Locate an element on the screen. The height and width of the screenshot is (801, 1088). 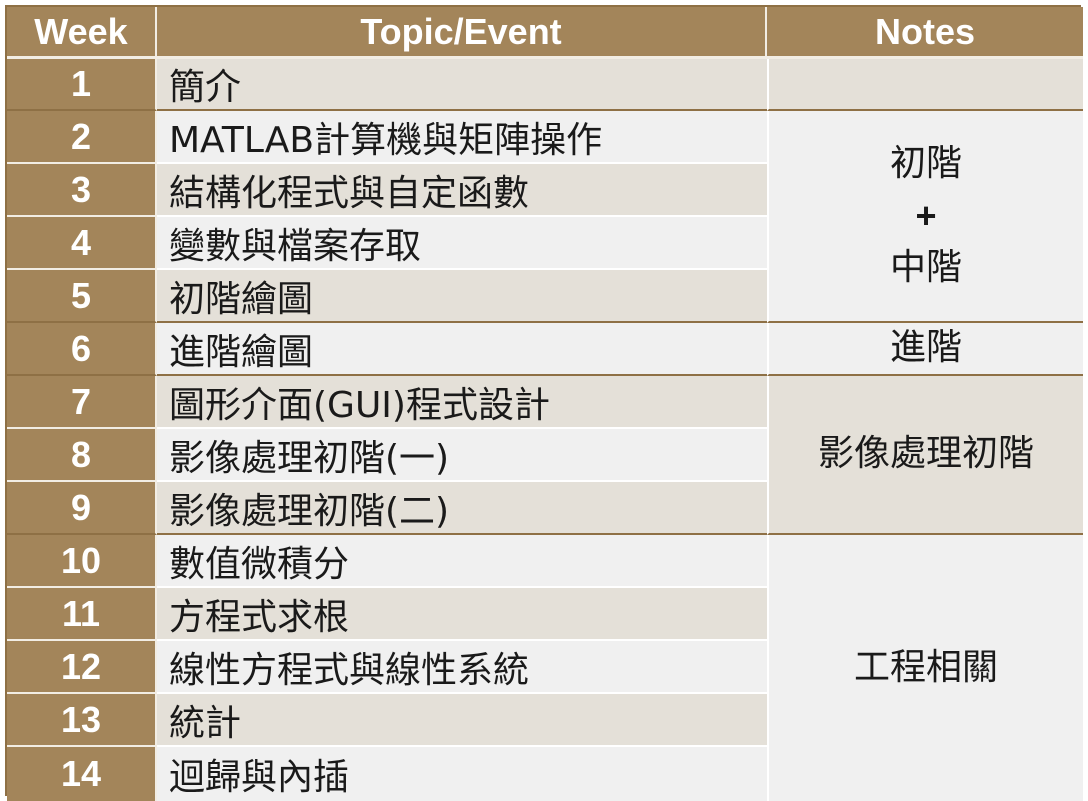
header-week: Week is located at coordinates (82, 33).